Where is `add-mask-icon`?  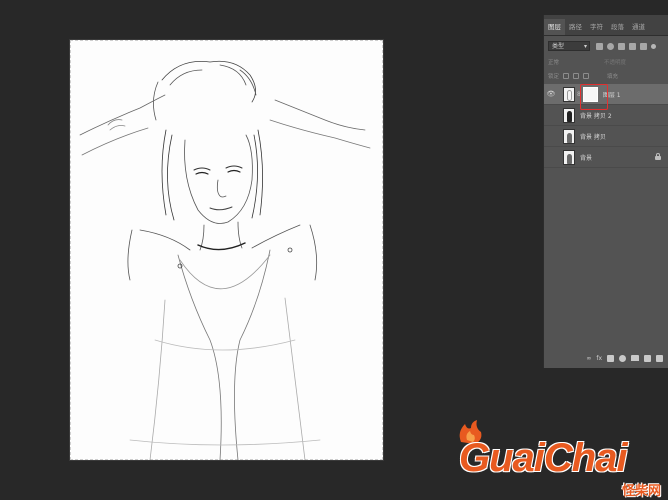 add-mask-icon is located at coordinates (610, 358).